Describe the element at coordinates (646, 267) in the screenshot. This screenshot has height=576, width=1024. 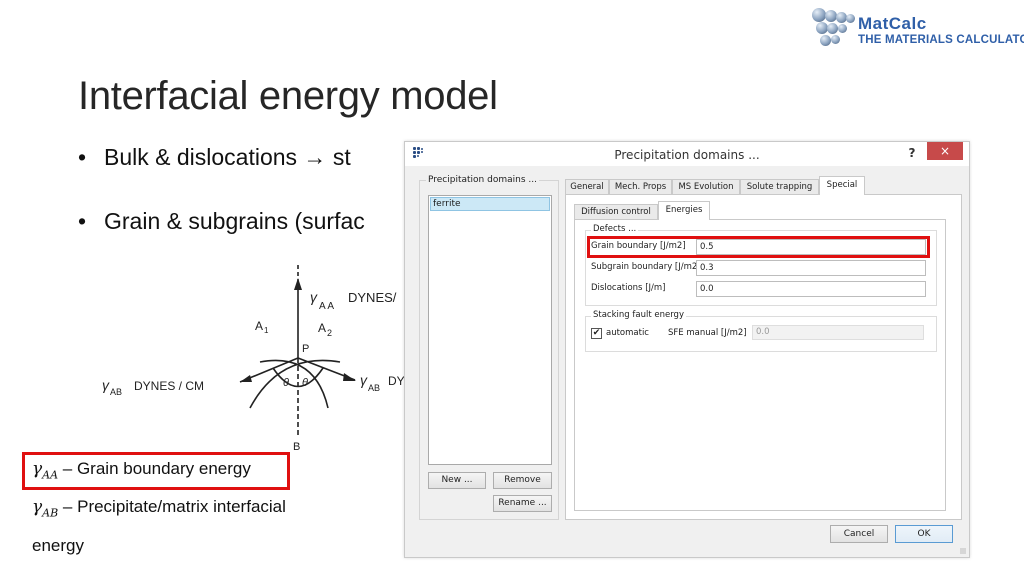
I see `subgrain-boundary-label: Subgrain boundary [J/m2]` at that location.